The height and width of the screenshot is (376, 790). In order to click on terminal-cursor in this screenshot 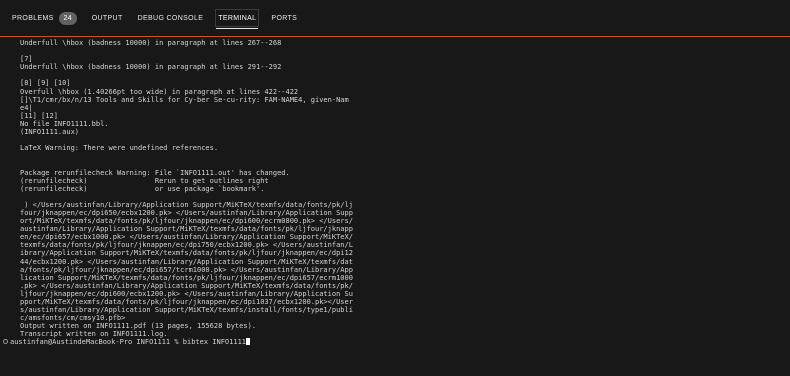, I will do `click(248, 342)`.